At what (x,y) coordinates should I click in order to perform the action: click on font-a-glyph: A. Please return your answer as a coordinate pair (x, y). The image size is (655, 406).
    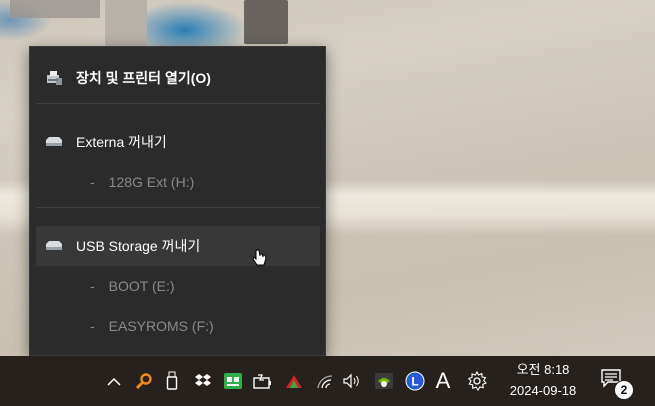
    Looking at the image, I should click on (443, 380).